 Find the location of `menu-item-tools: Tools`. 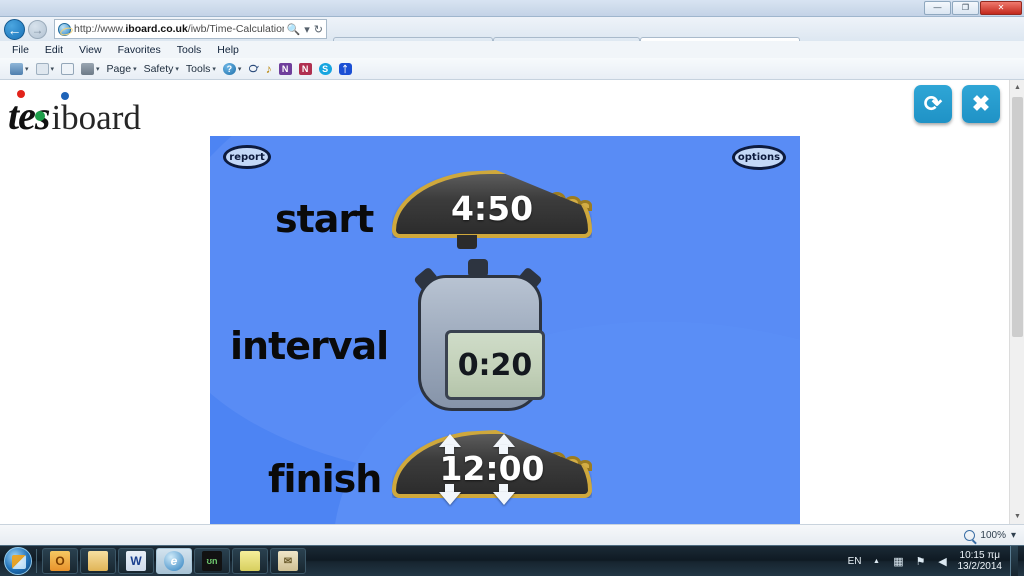

menu-item-tools: Tools is located at coordinates (189, 50).